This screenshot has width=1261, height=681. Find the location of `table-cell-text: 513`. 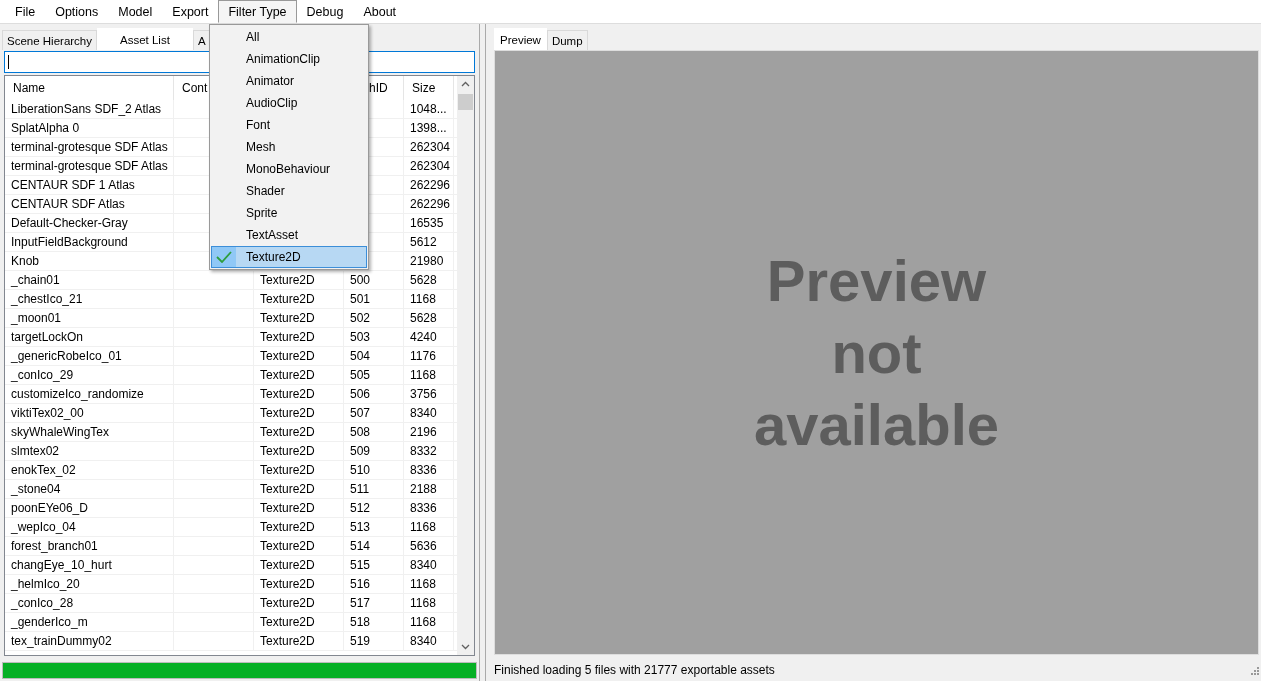

table-cell-text: 513 is located at coordinates (360, 527).